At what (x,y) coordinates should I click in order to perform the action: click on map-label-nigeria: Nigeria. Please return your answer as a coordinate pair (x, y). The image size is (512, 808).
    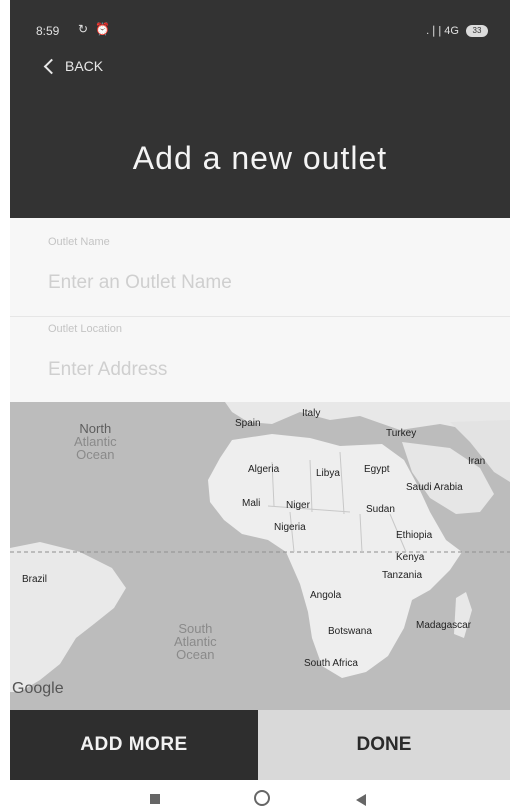
    Looking at the image, I should click on (290, 527).